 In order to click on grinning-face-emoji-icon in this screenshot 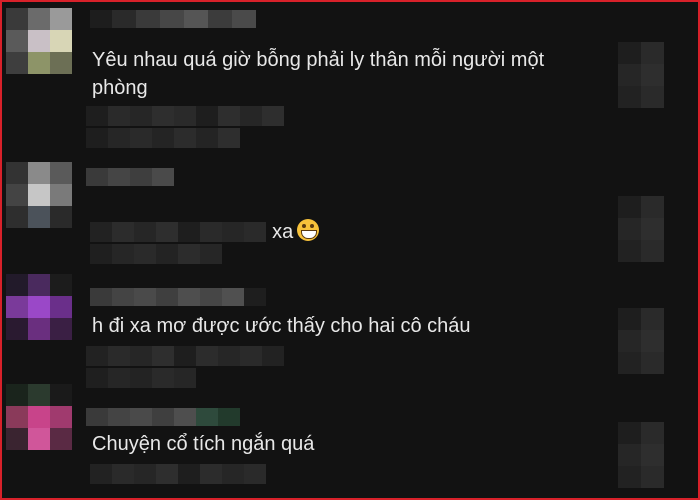, I will do `click(308, 230)`.